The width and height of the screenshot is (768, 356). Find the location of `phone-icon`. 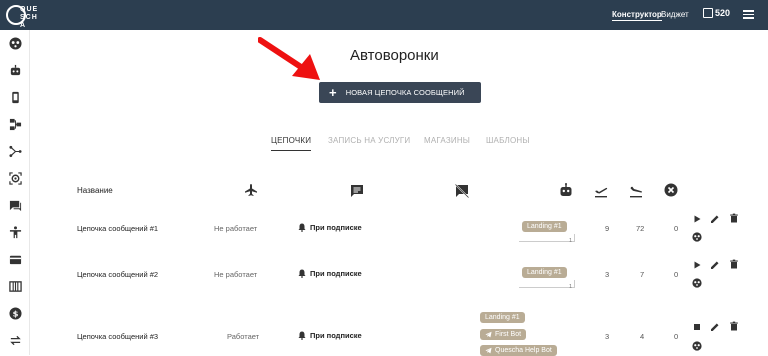

phone-icon is located at coordinates (15, 97).